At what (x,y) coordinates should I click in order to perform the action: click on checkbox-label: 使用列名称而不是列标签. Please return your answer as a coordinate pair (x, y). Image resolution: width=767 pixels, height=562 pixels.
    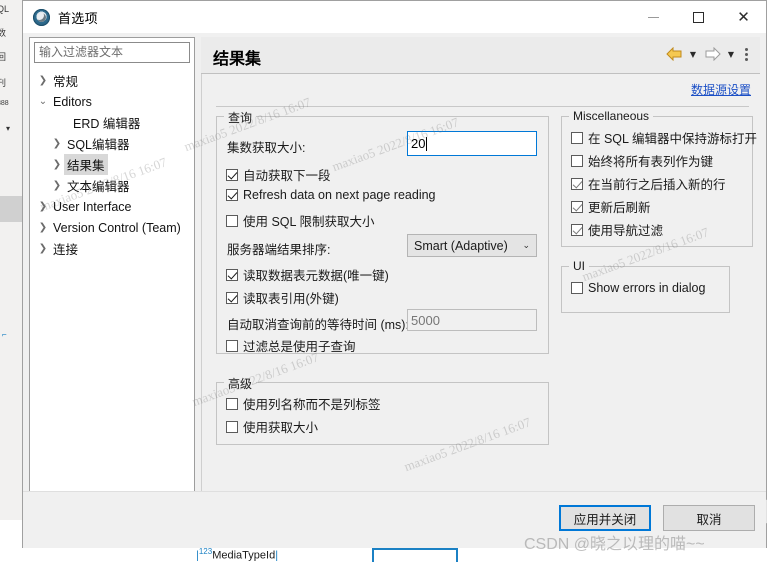
    Looking at the image, I should click on (312, 405).